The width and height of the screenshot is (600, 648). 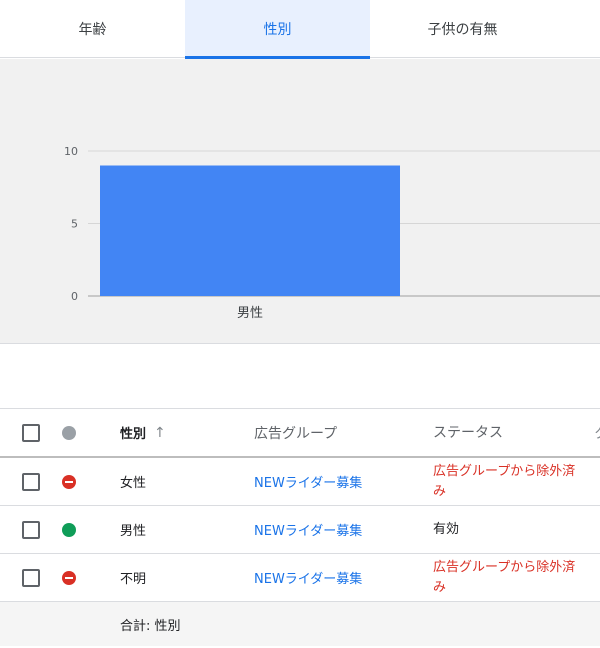 I want to click on table-row: 男性 NEWライダー募集 有効, so click(x=300, y=530).